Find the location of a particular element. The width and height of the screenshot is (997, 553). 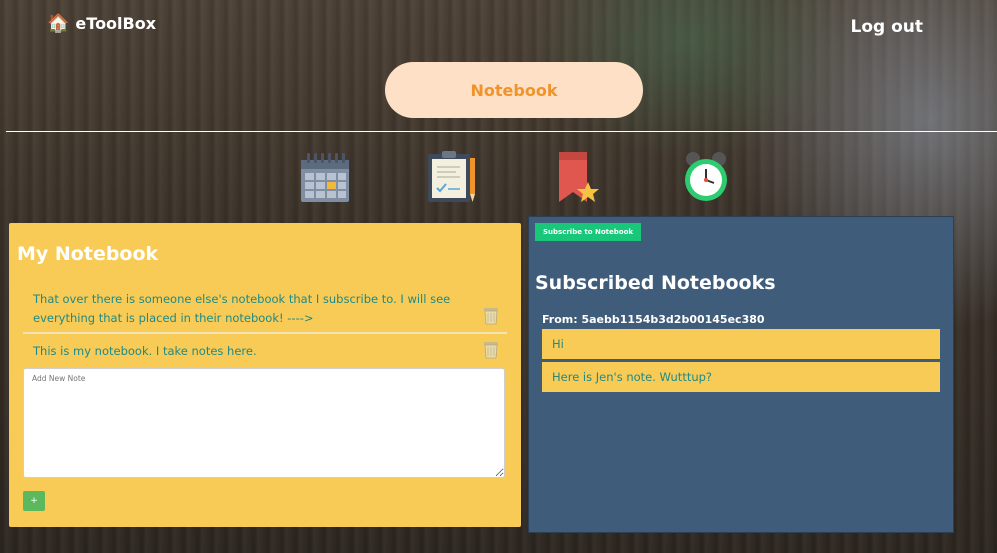

subscribed-note: Here is Jen's note. Wutttup? is located at coordinates (741, 377).